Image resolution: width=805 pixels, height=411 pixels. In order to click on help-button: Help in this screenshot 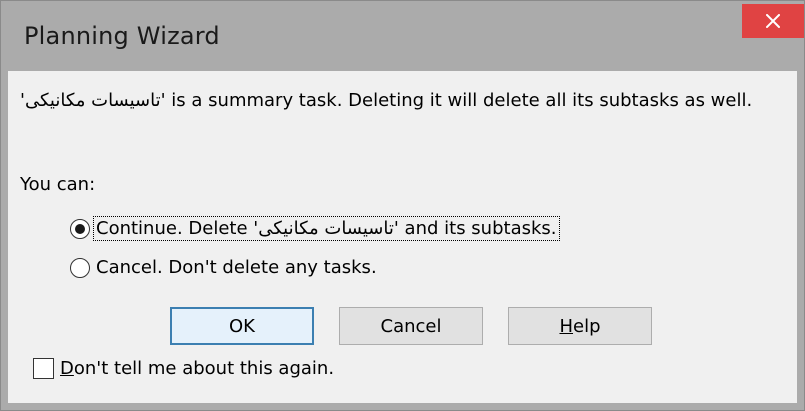, I will do `click(580, 326)`.